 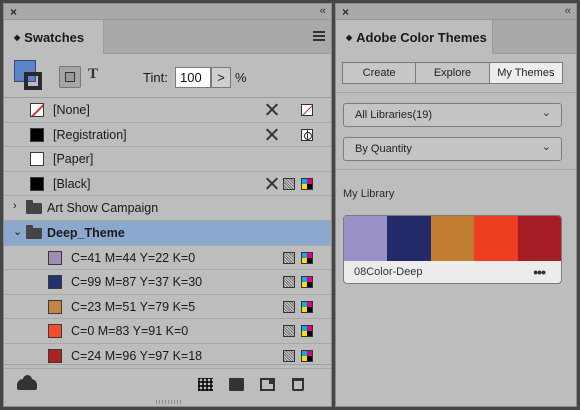 What do you see at coordinates (86, 232) in the screenshot?
I see `group-name: Deep_Theme` at bounding box center [86, 232].